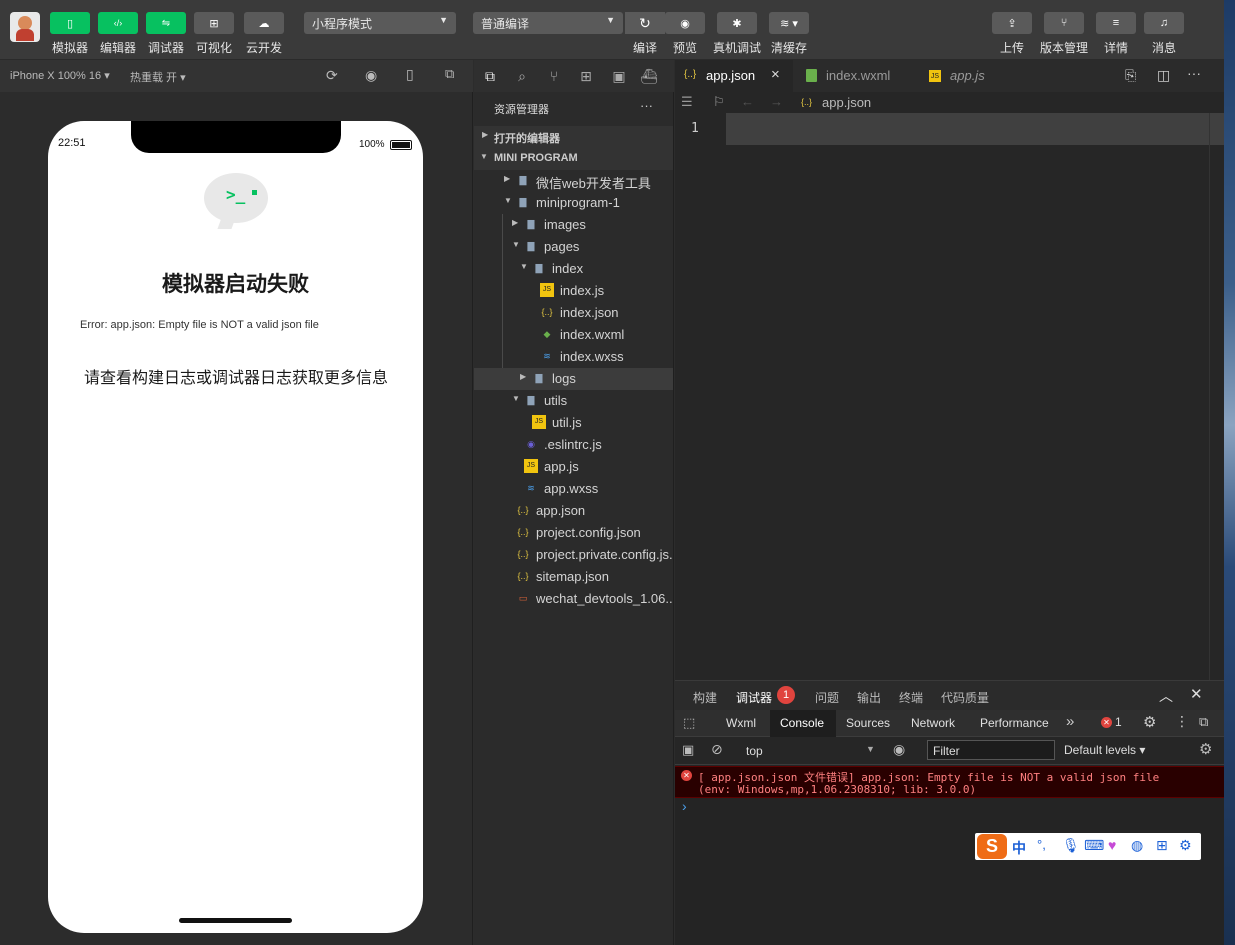 The height and width of the screenshot is (945, 1235). I want to click on simulator-toggle-button: ▯, so click(70, 23).